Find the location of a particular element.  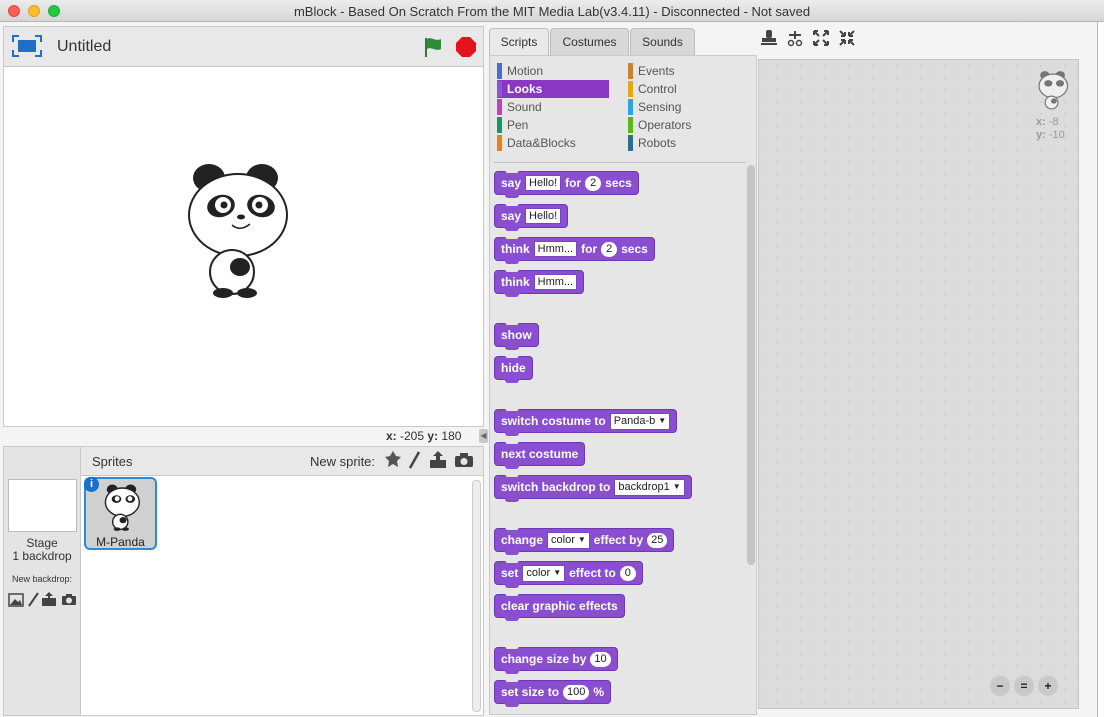

paint-sprite-icon is located at coordinates (414, 460).